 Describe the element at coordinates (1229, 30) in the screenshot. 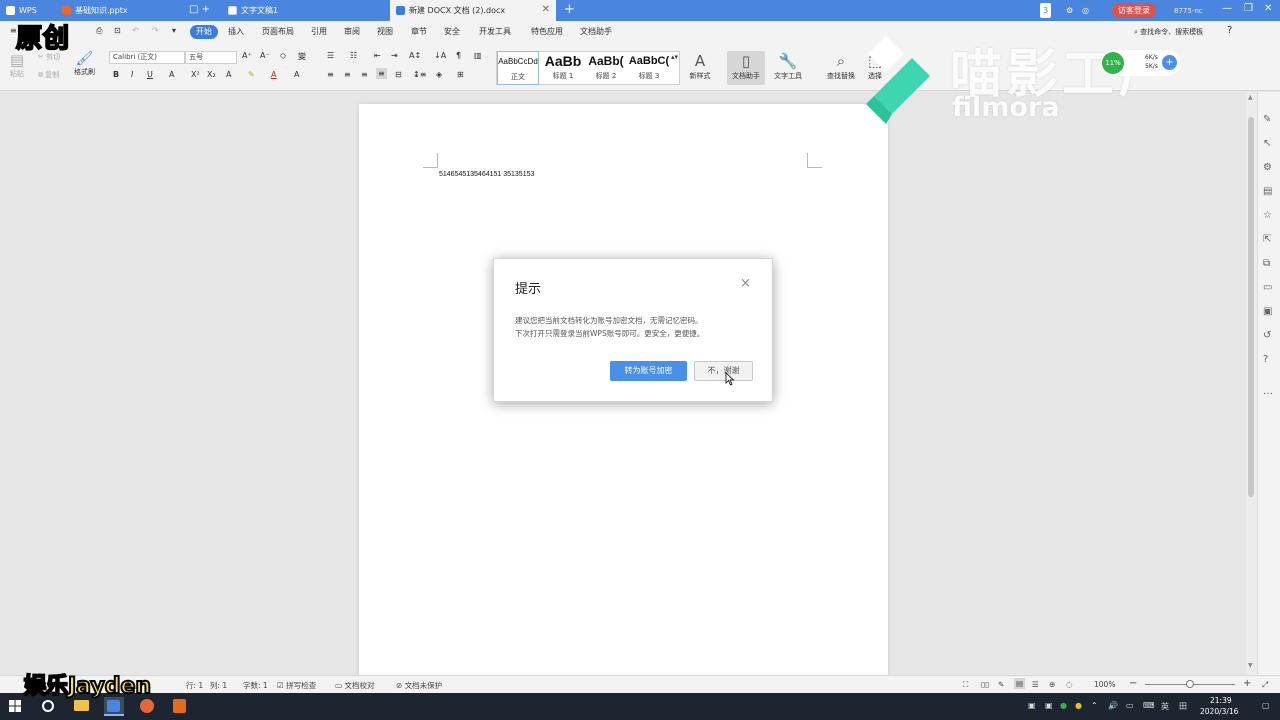

I see `help-icon: ?` at that location.